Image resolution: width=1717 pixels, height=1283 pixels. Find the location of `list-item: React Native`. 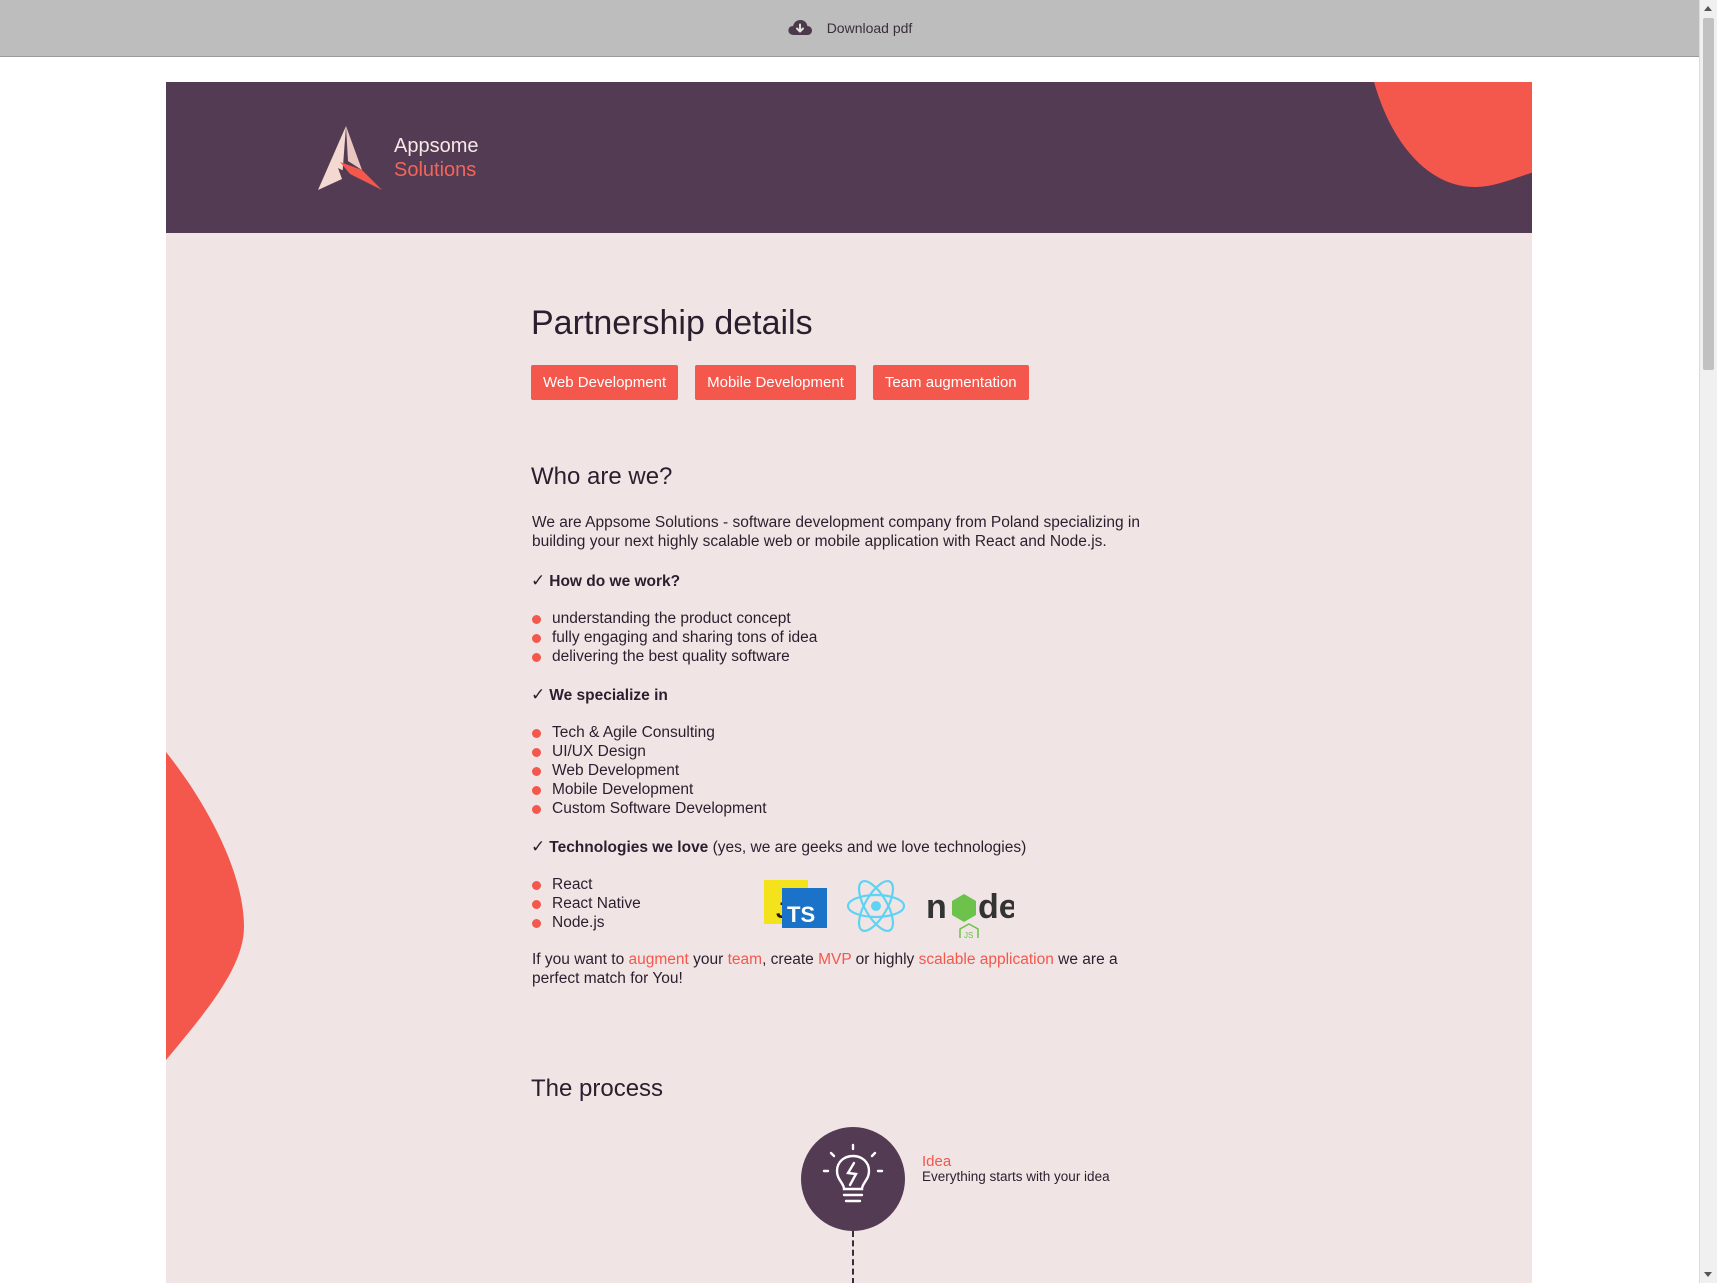

list-item: React Native is located at coordinates (586, 903).